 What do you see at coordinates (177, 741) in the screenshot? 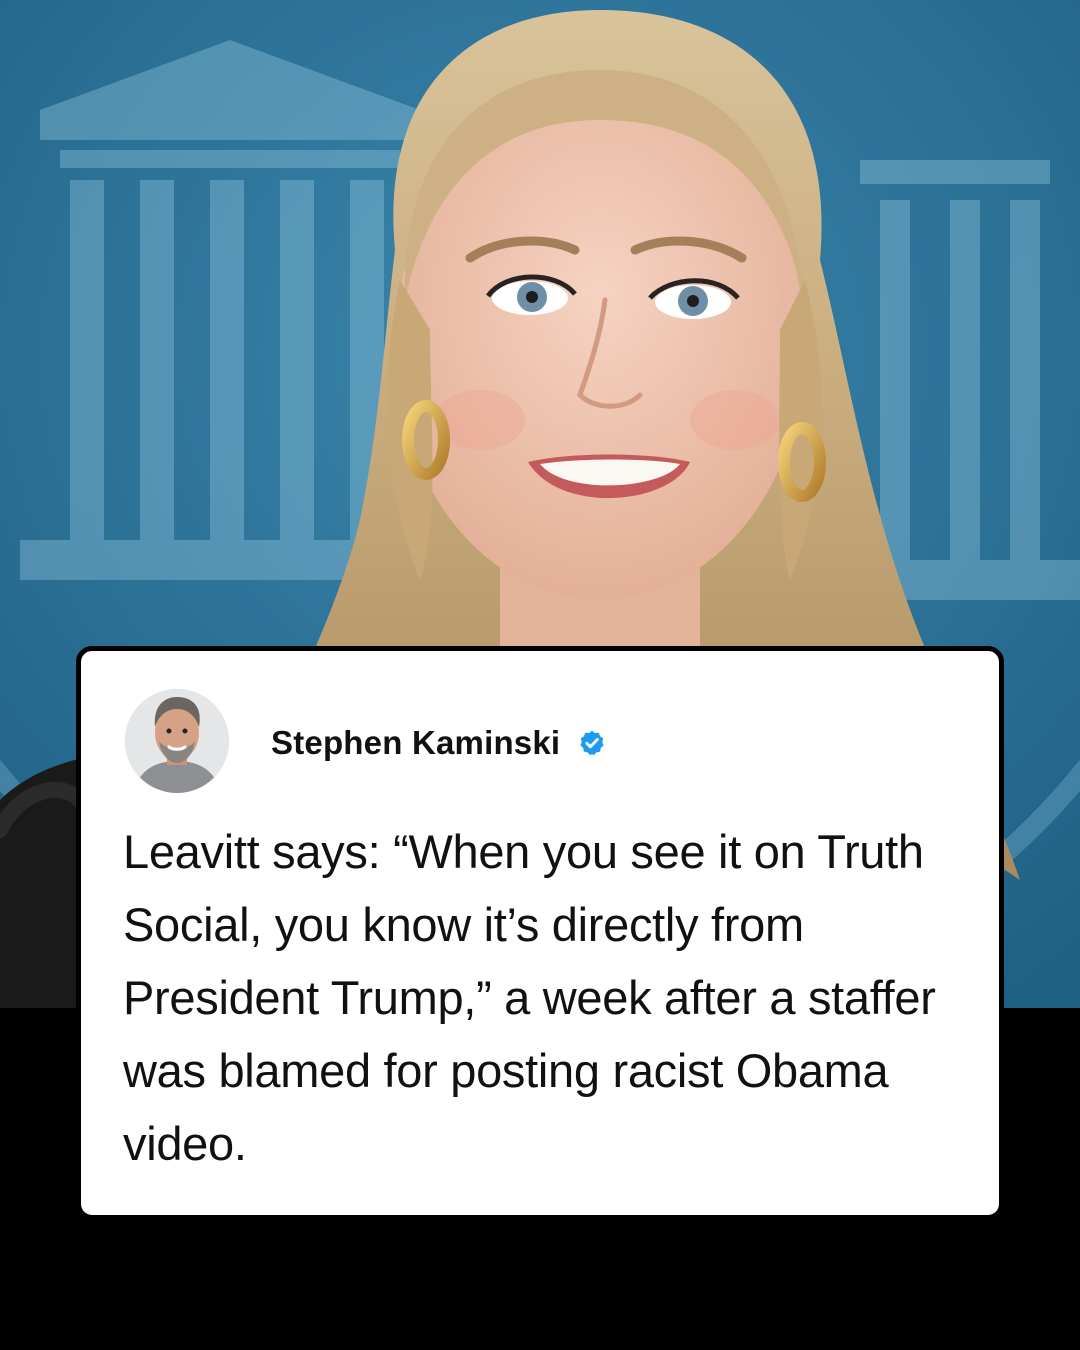
I see `avatar` at bounding box center [177, 741].